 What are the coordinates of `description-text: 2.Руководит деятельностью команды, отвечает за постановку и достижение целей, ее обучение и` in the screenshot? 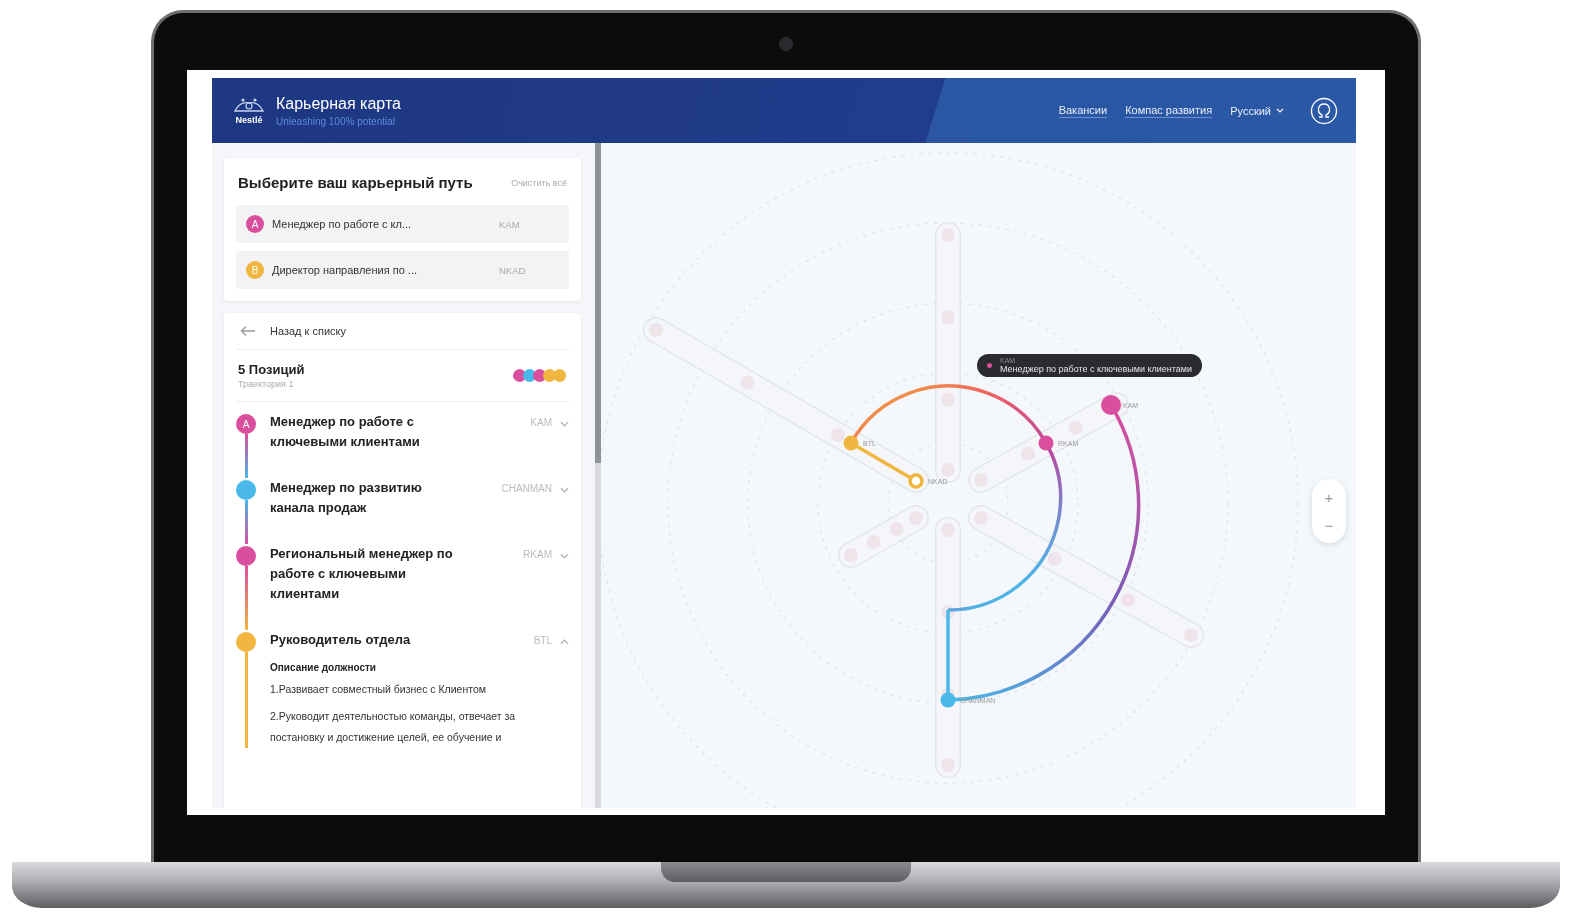 It's located at (393, 727).